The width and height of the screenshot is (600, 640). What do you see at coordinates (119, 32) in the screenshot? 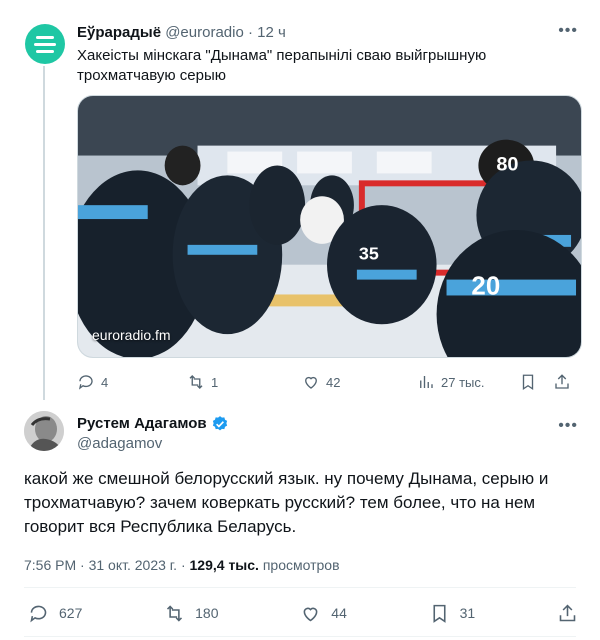
I see `author-name: Еўрарадыё` at bounding box center [119, 32].